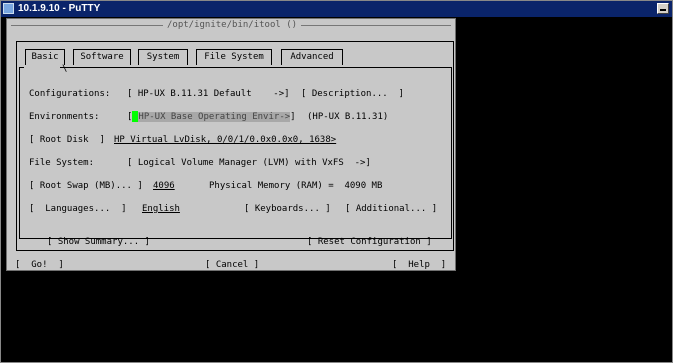 The height and width of the screenshot is (363, 673). What do you see at coordinates (287, 209) in the screenshot?
I see `keyboards-button: [ Keyboards... ]` at bounding box center [287, 209].